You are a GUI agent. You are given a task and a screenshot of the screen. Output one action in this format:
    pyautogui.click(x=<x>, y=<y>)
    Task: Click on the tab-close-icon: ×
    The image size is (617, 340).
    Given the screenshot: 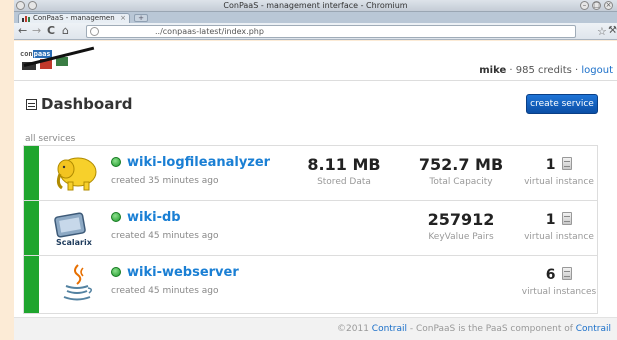 What is the action you would take?
    pyautogui.click(x=123, y=18)
    